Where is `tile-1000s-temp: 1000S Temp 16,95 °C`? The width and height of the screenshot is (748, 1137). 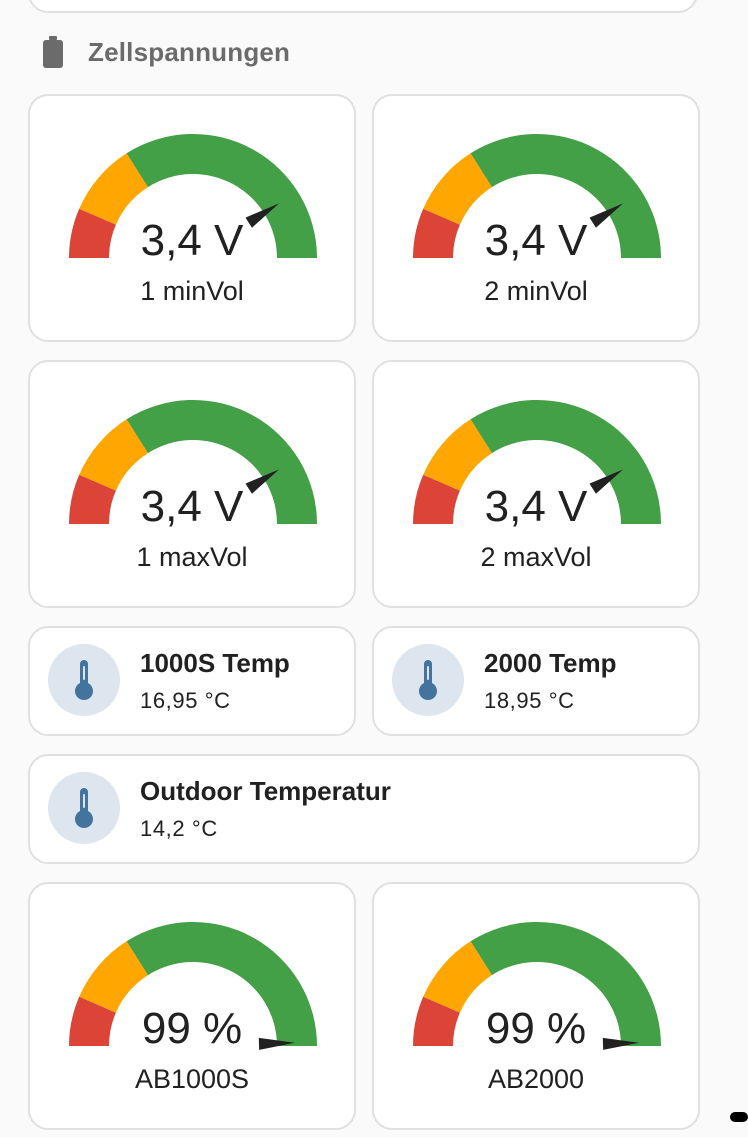 tile-1000s-temp: 1000S Temp 16,95 °C is located at coordinates (192, 681).